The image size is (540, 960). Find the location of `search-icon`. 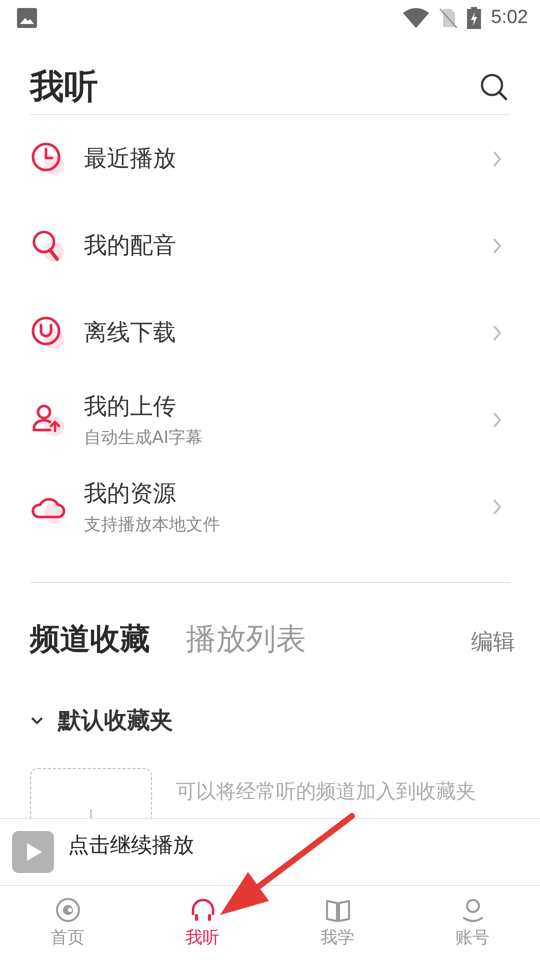

search-icon is located at coordinates (494, 87).